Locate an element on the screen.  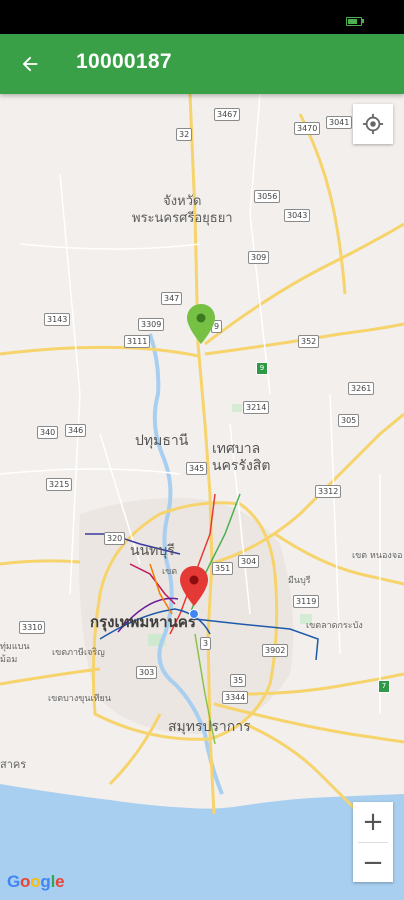
red-pin is located at coordinates (194, 588).